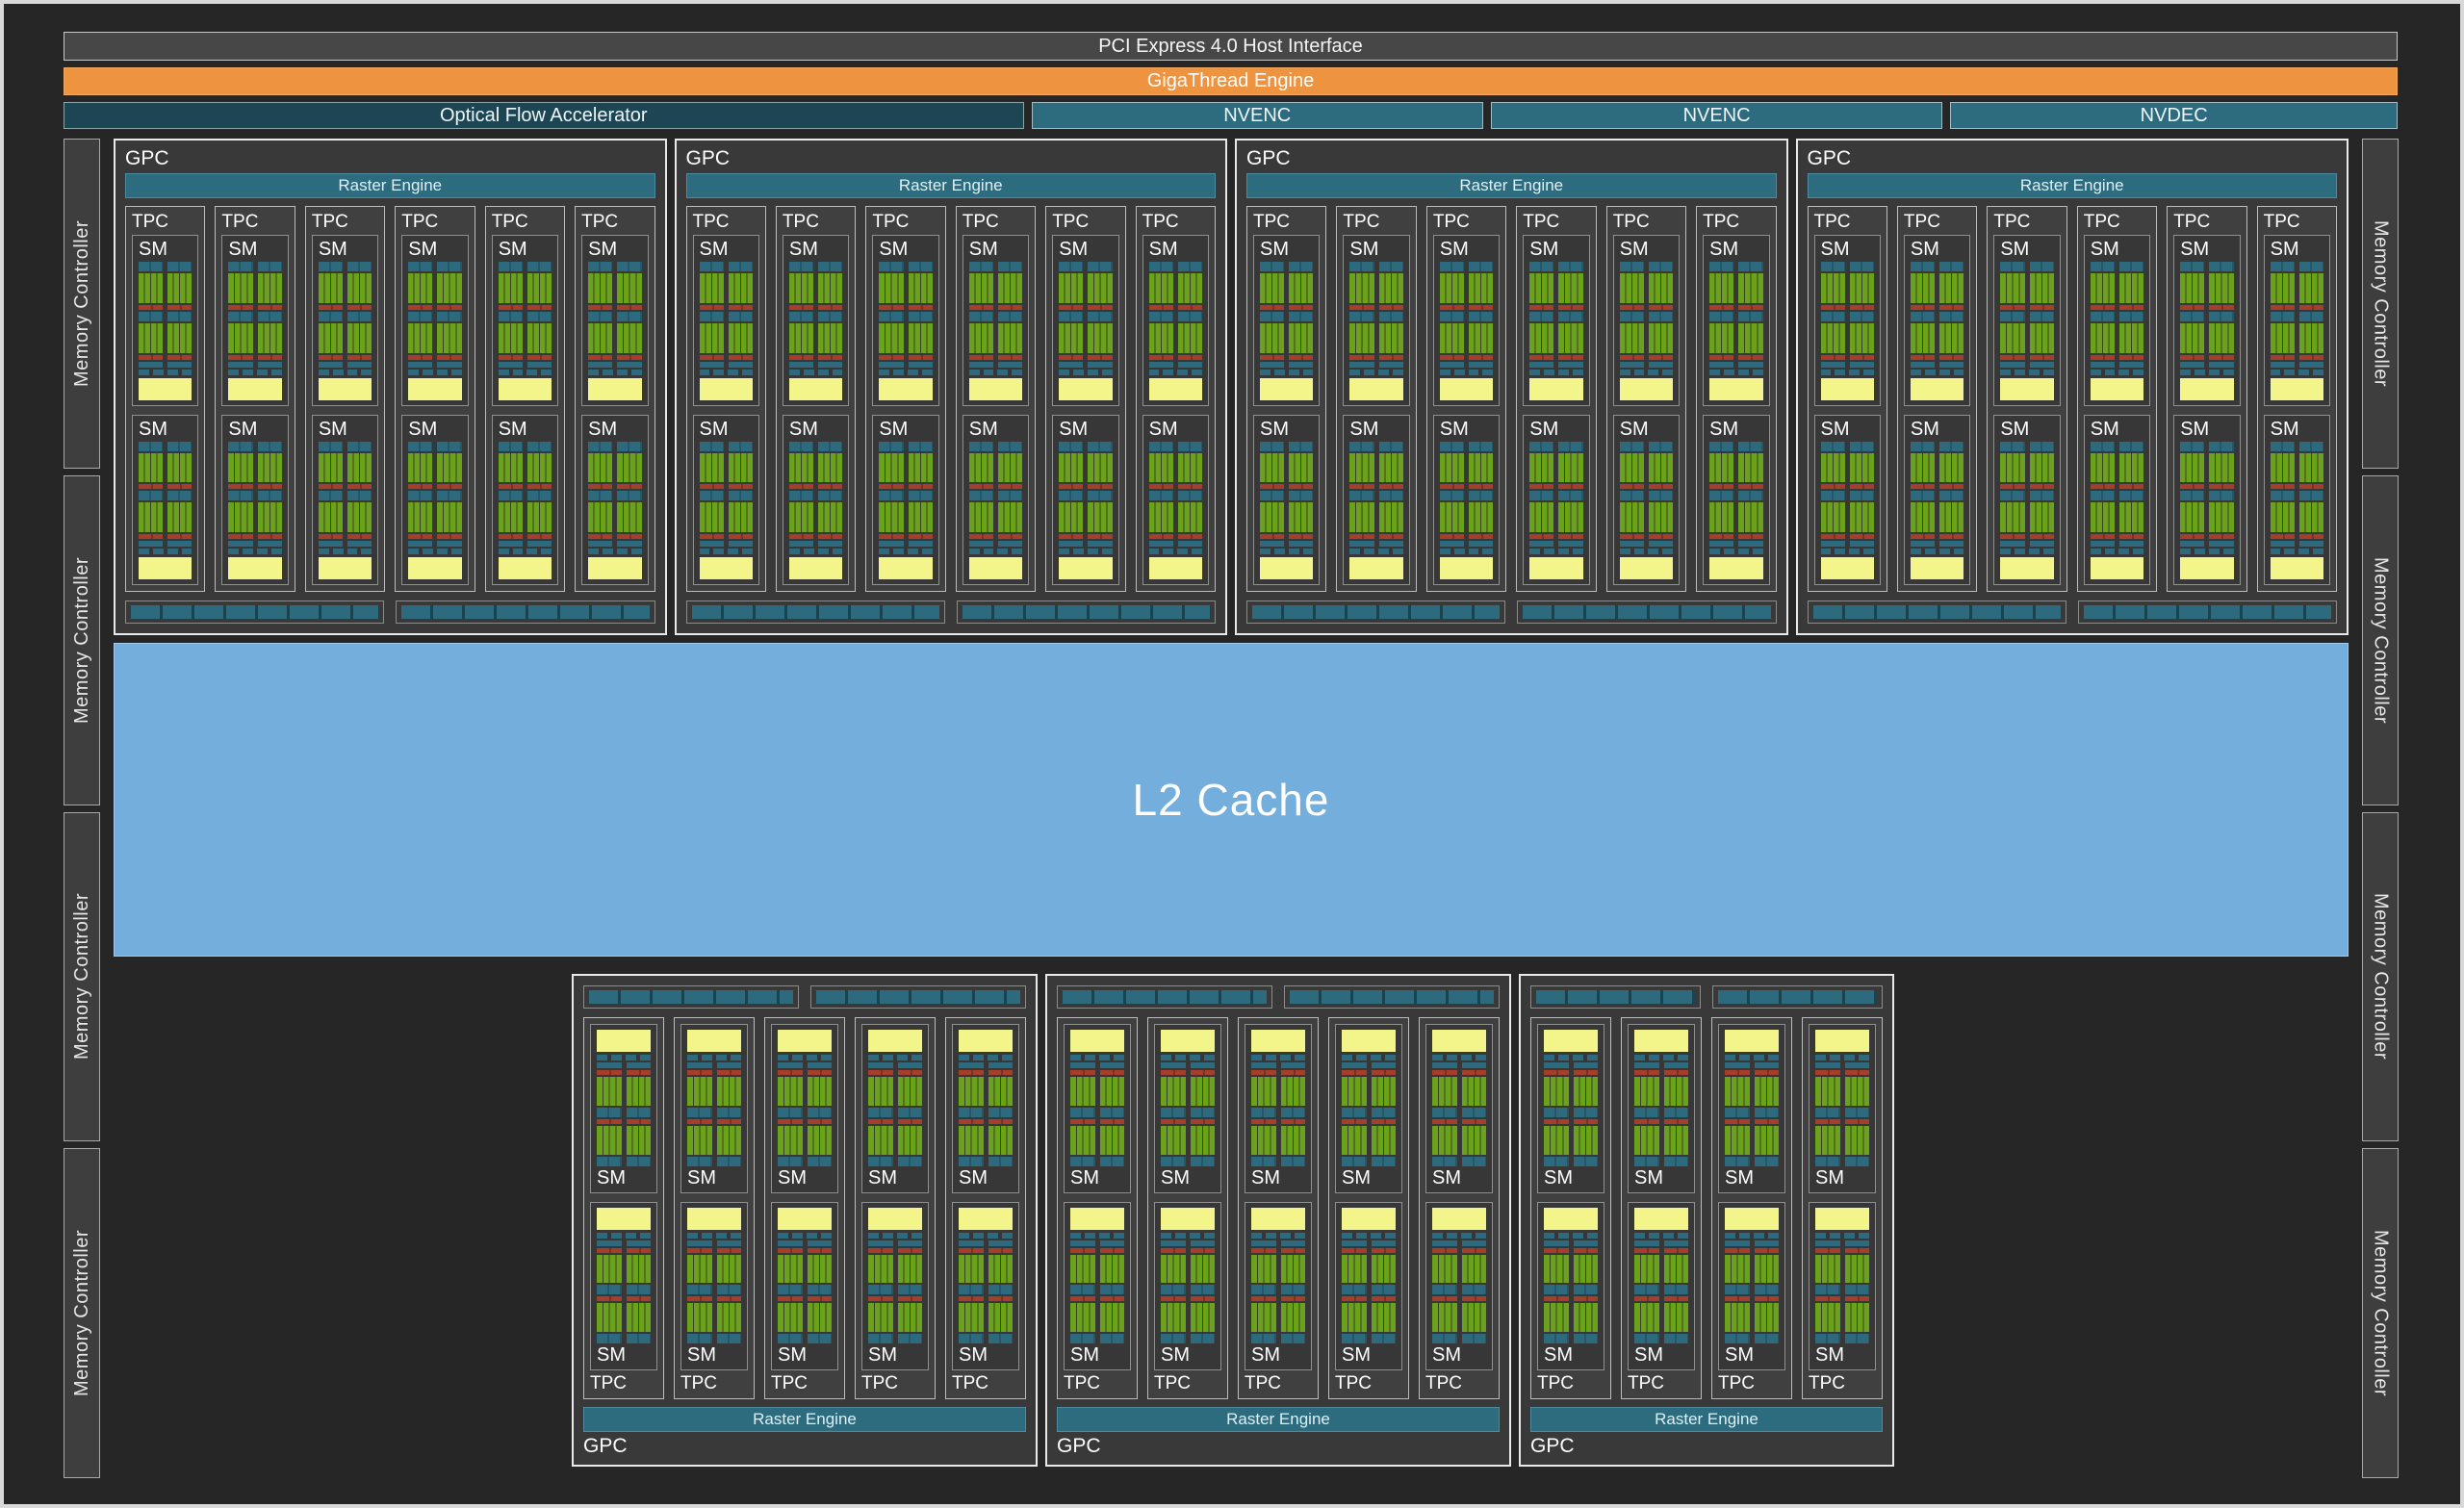 The image size is (2464, 1508). What do you see at coordinates (1647, 612) in the screenshot?
I see `rop-partition-bar` at bounding box center [1647, 612].